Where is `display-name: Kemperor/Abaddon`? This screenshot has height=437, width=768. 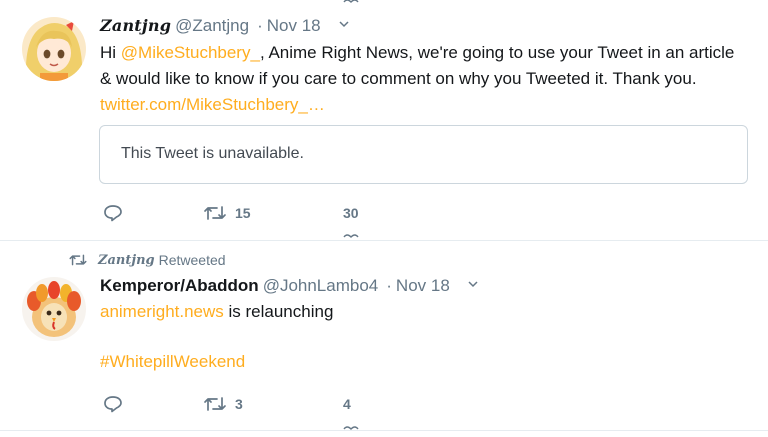 display-name: Kemperor/Abaddon is located at coordinates (179, 285).